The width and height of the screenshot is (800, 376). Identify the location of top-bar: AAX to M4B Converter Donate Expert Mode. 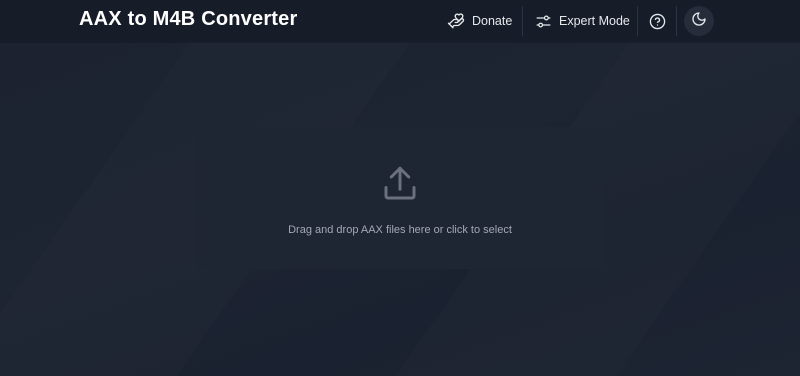
(400, 21).